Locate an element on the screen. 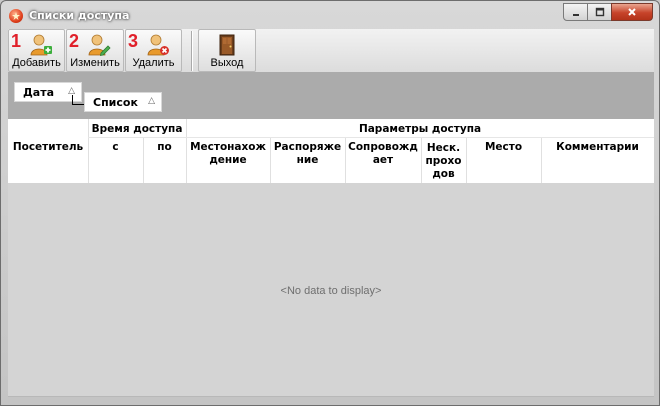 The width and height of the screenshot is (660, 406). sort-asc-icon: △ is located at coordinates (151, 101).